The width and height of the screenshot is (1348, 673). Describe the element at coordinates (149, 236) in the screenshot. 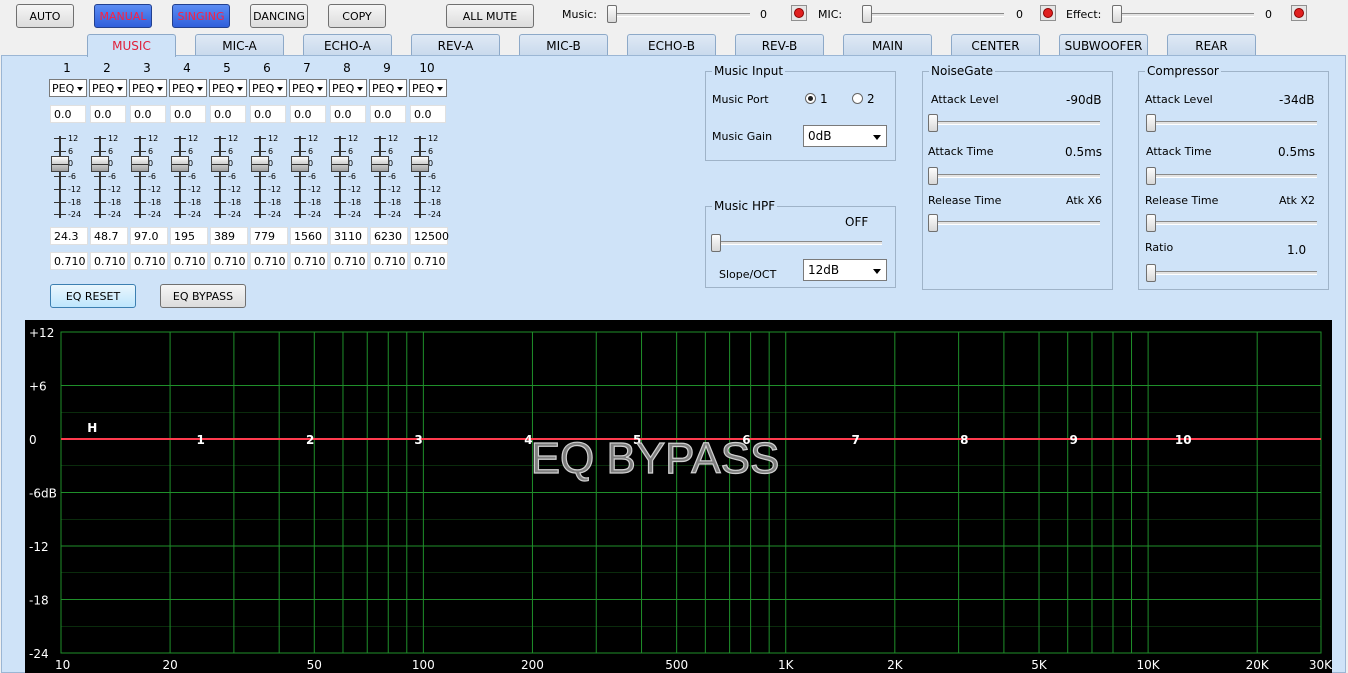

I see `eq-freq-value: 97.0` at that location.